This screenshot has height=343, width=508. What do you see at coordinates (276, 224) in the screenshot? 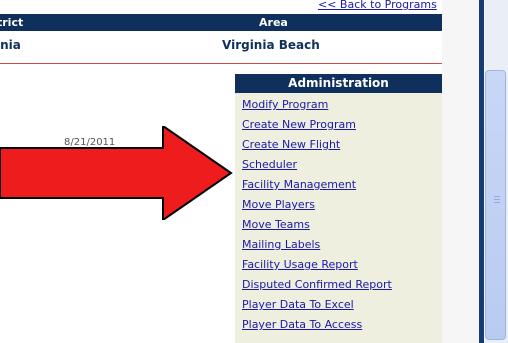
I see `move-teams-link: Move Teams` at bounding box center [276, 224].